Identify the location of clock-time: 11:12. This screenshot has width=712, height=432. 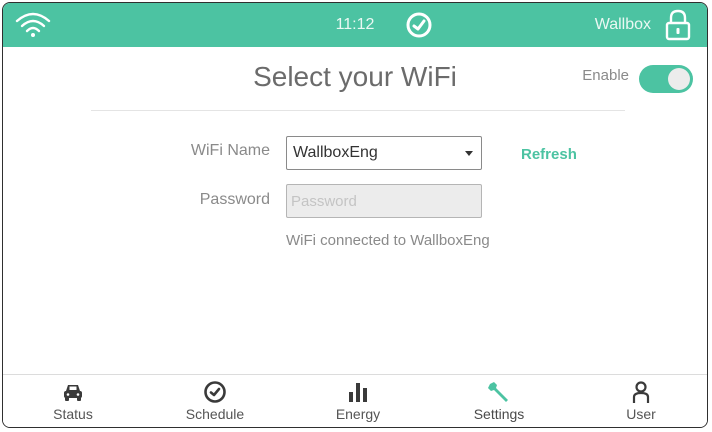
(355, 24).